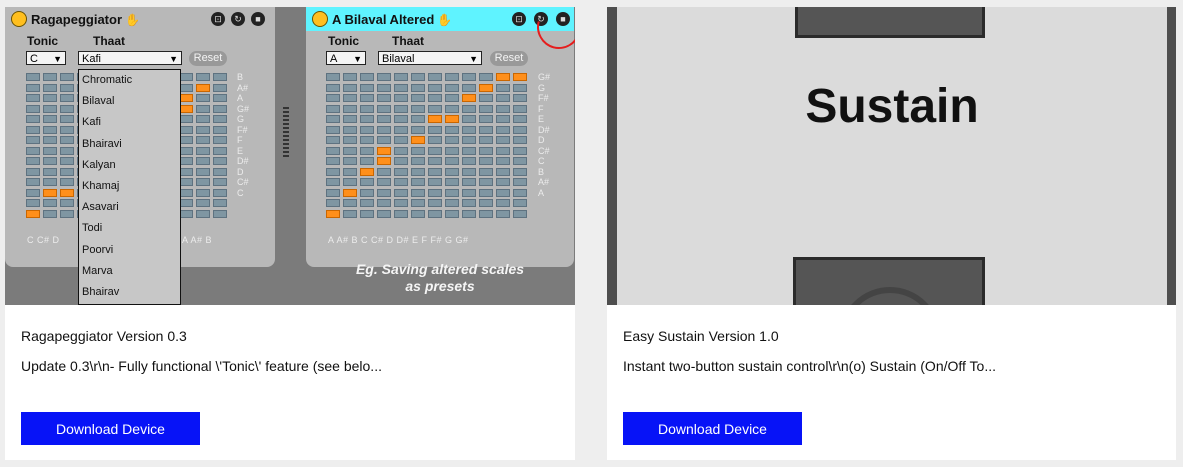 The image size is (1183, 467). Describe the element at coordinates (46, 58) in the screenshot. I see `tonic-select: C ▼` at that location.